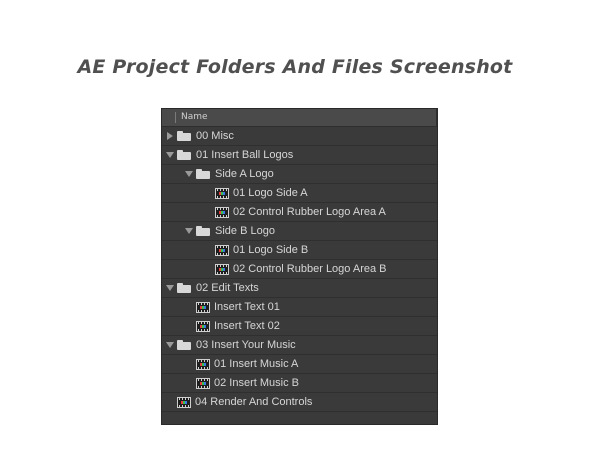  I want to click on item-label: Insert Text 01, so click(247, 307).